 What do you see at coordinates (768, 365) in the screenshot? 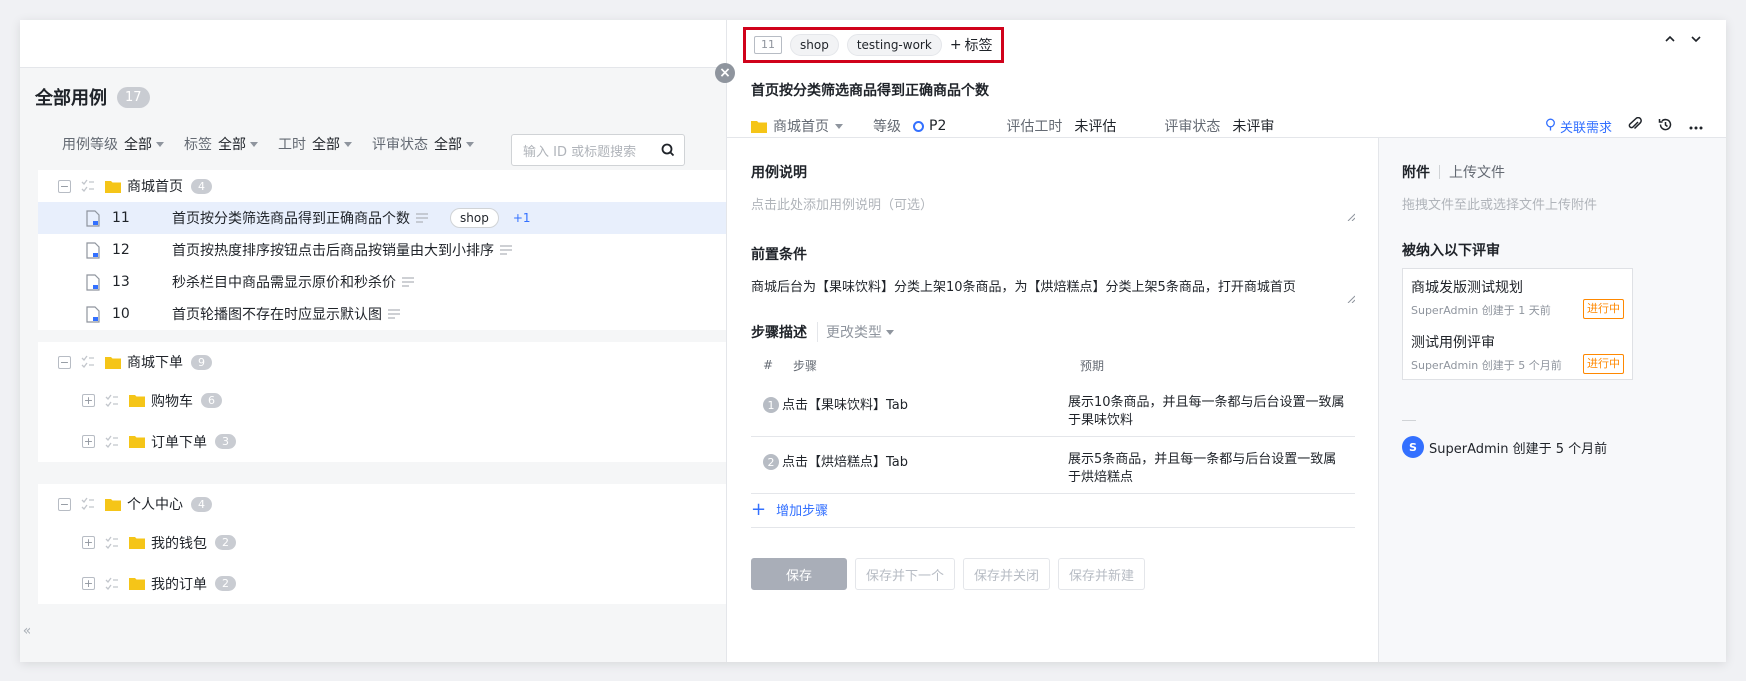
I see `steps-col-num: #` at bounding box center [768, 365].